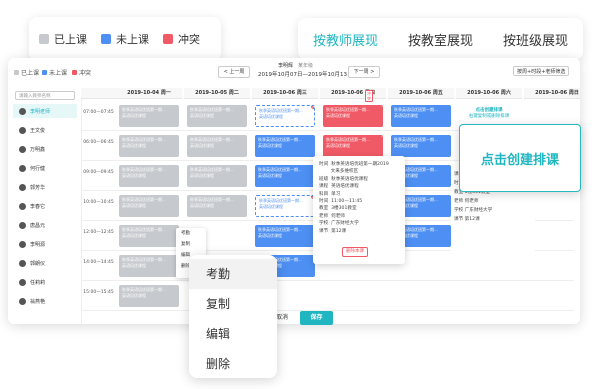 Image resolution: width=599 pixels, height=389 pixels. I want to click on mini-menu-copy: 复制, so click(191, 244).